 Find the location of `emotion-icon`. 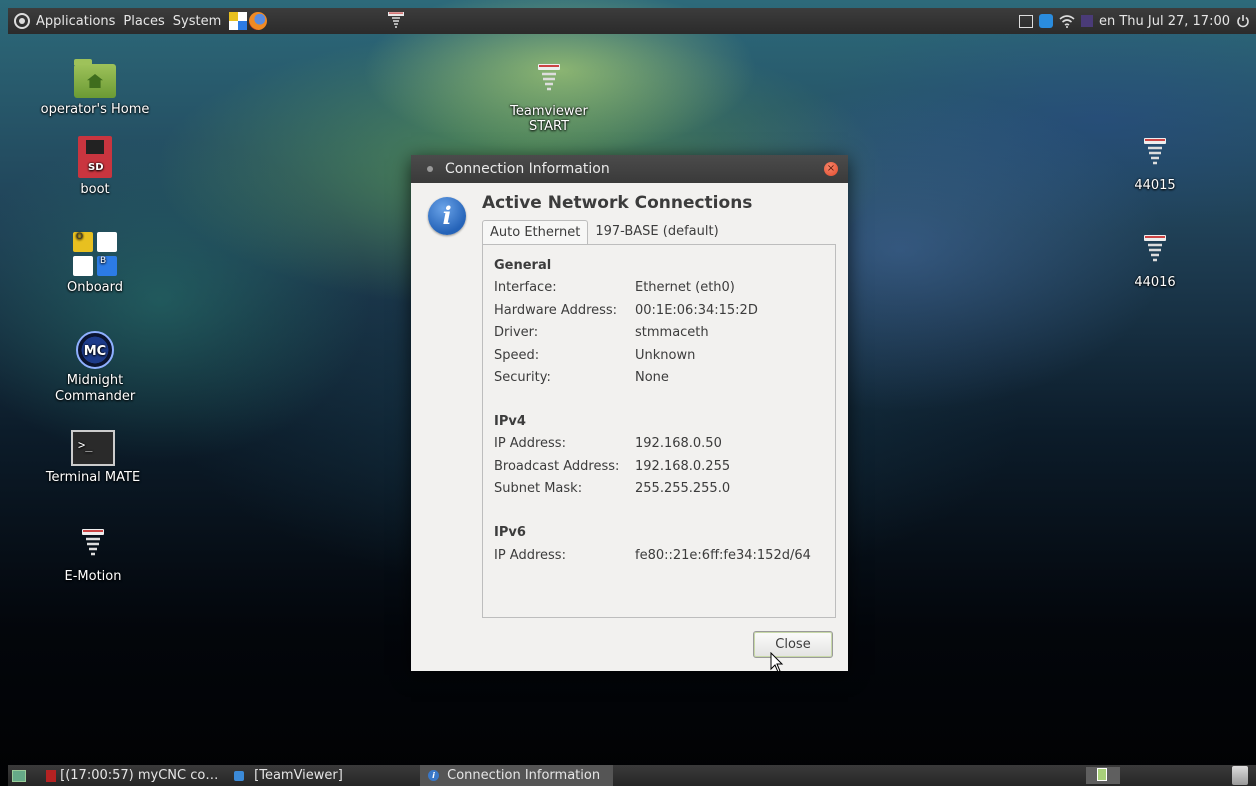

emotion-icon is located at coordinates (93, 542).